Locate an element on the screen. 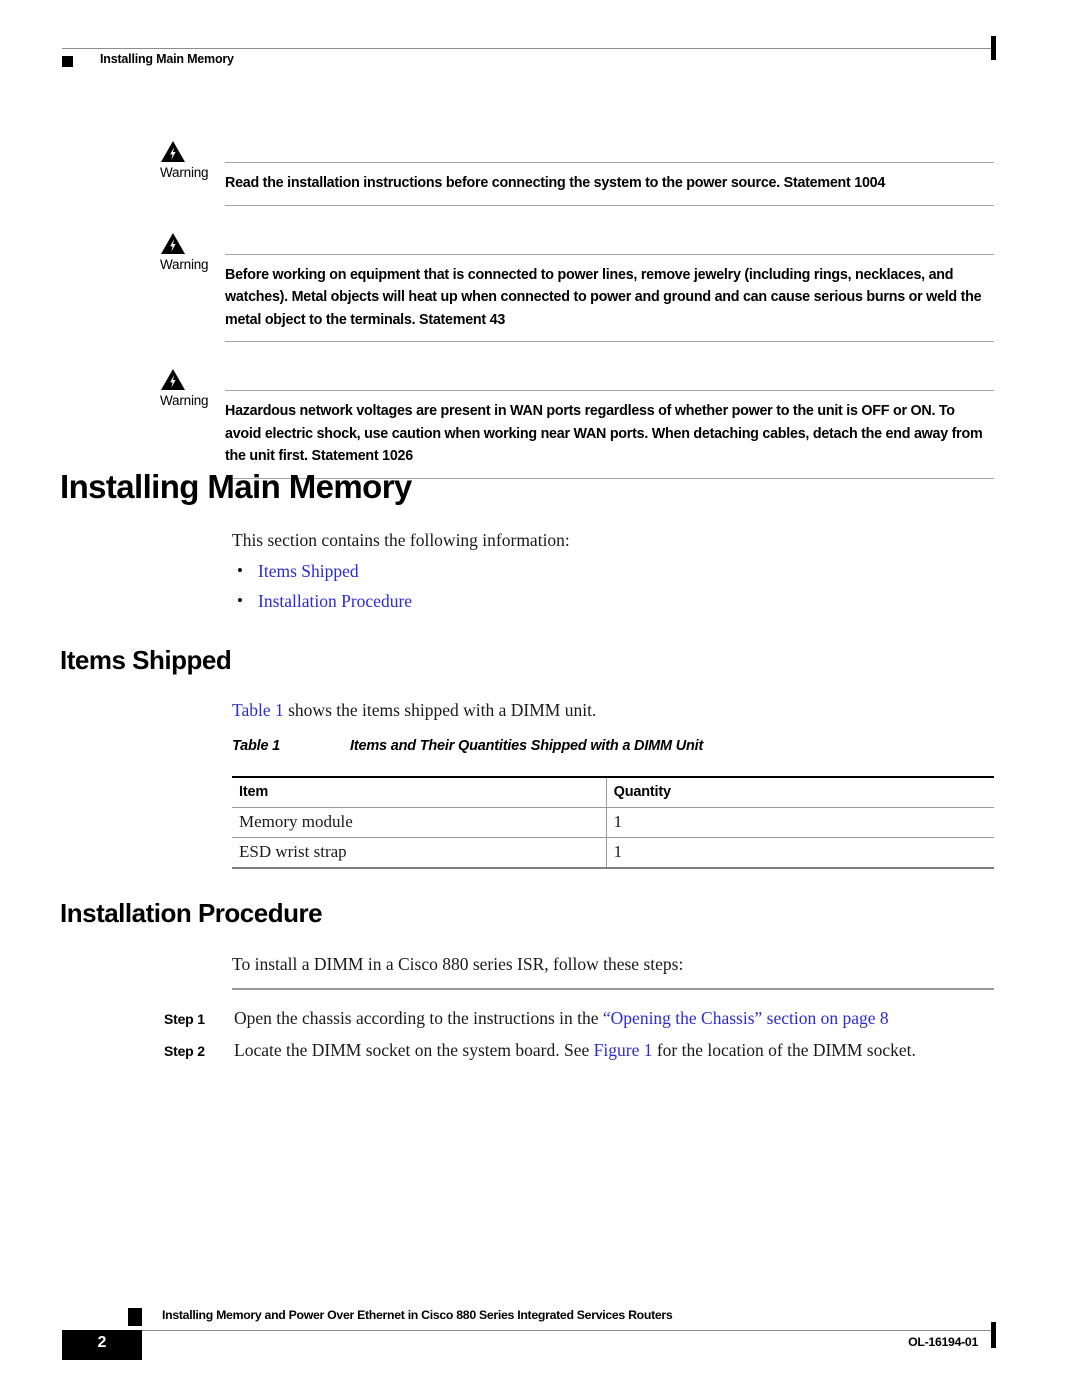  table-row: Memory module 1 is located at coordinates (613, 822).